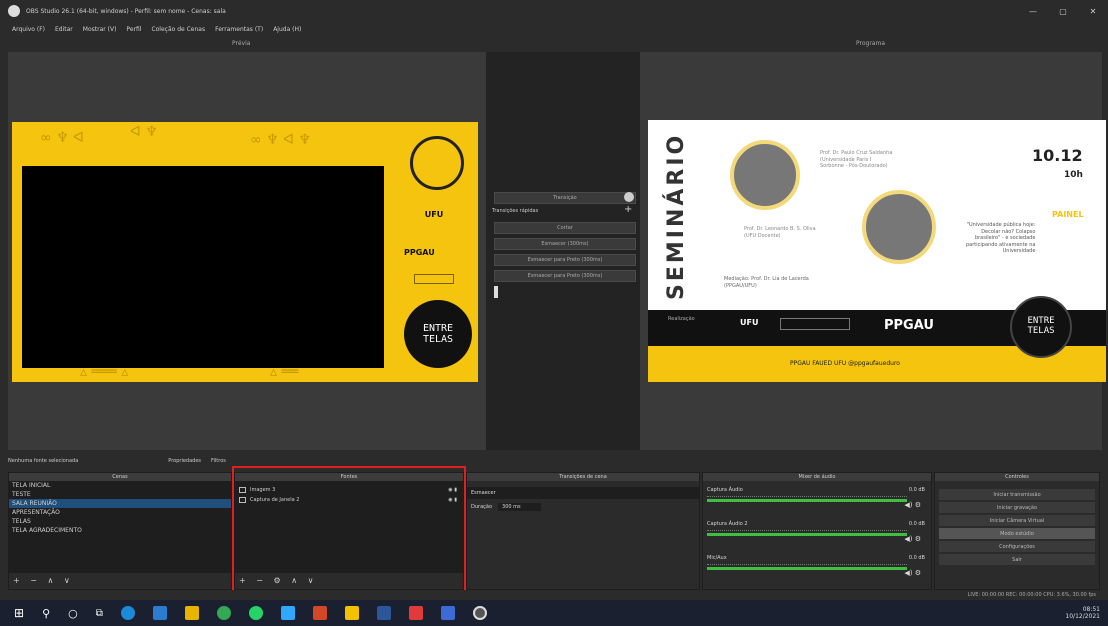  I want to click on acrobat-icon, so click(415, 613).